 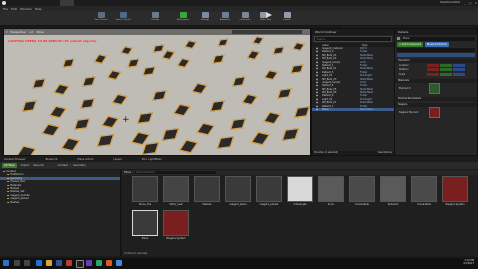 I want to click on menu-help: Help, so click(x=38, y=9).